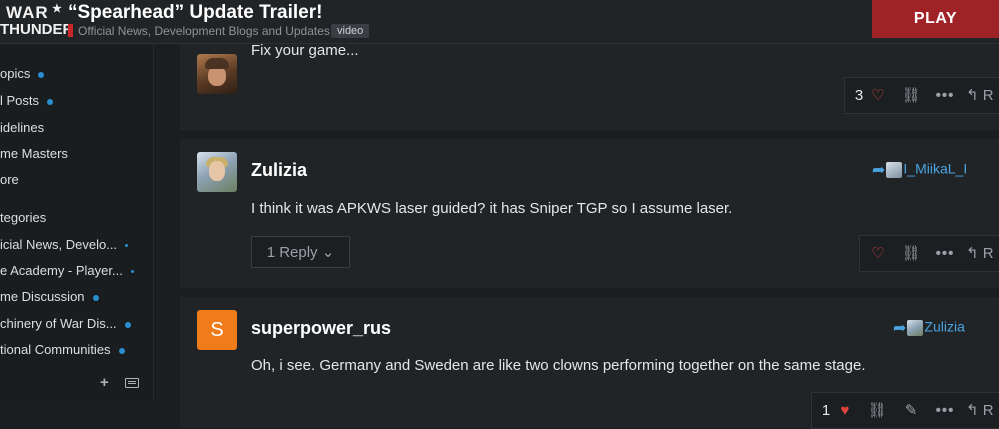 The image size is (999, 429). Describe the element at coordinates (859, 95) in the screenshot. I see `like-count: 3` at that location.